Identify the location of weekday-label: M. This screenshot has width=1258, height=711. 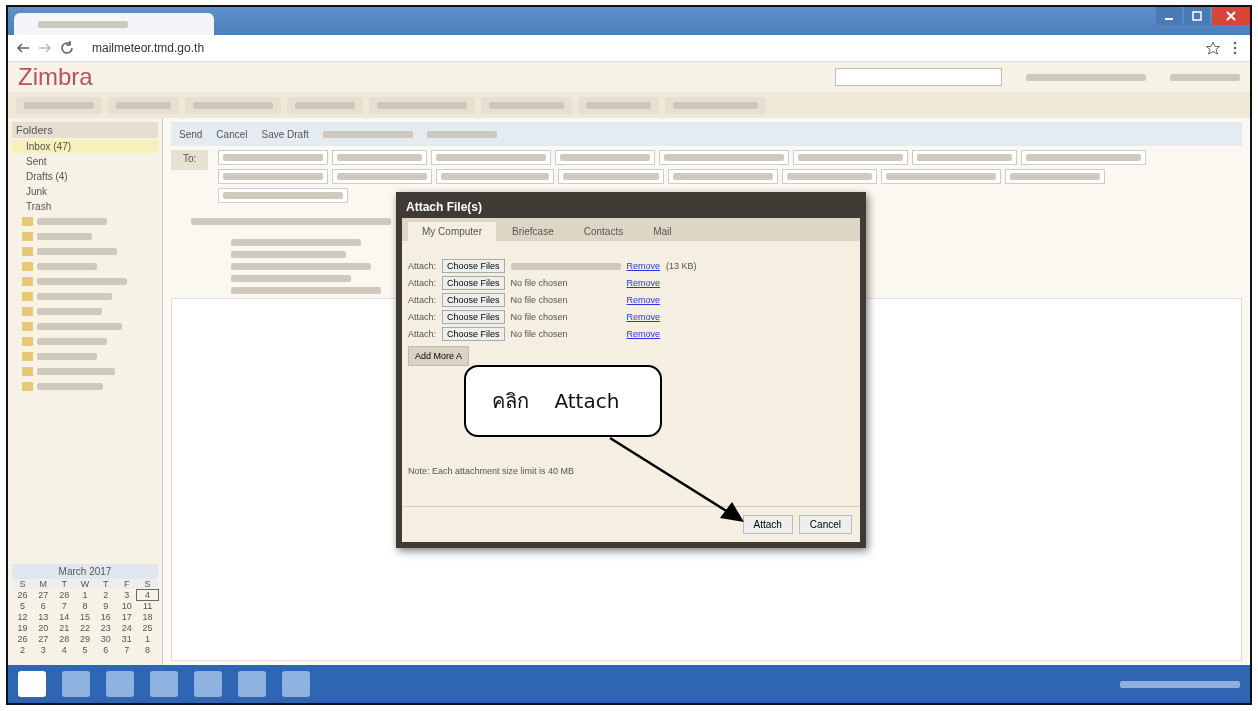
(43, 584).